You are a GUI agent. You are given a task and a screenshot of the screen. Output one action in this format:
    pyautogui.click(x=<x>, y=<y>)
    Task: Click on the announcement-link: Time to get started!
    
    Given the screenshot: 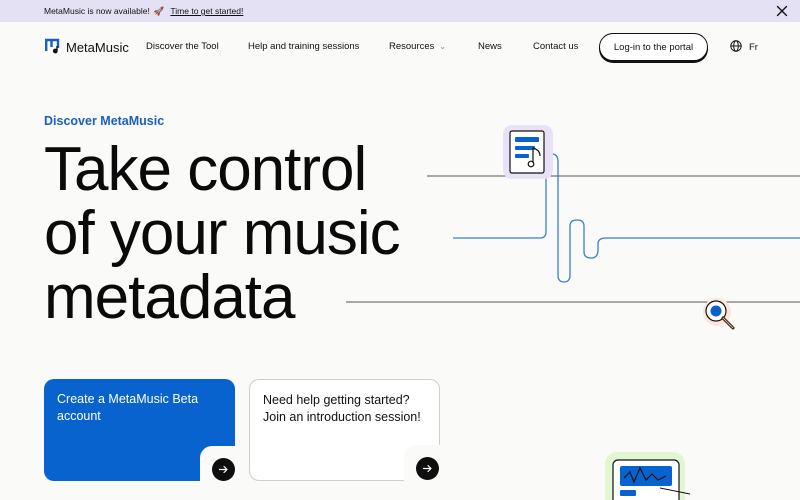 What is the action you would take?
    pyautogui.click(x=206, y=11)
    